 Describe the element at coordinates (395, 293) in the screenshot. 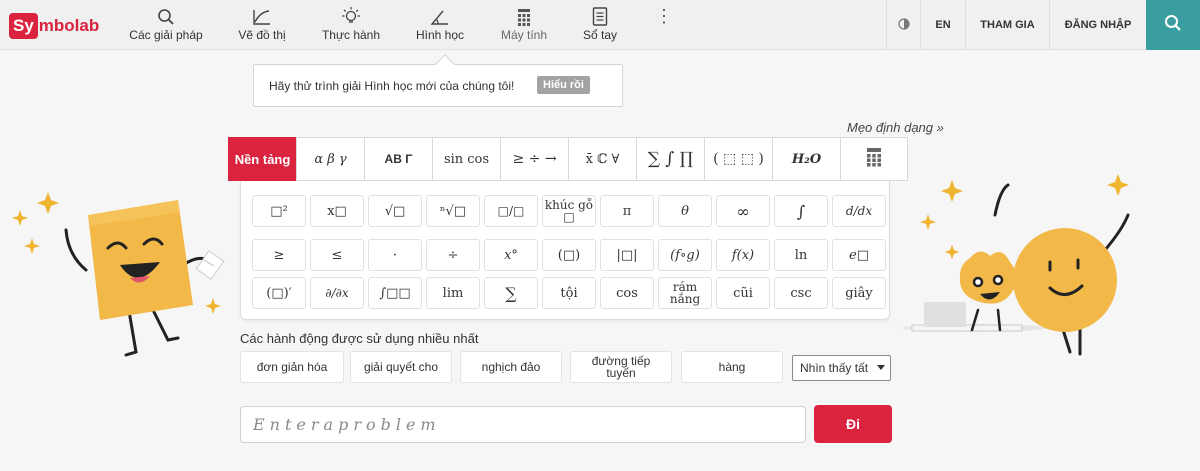

I see `key-definite-integral: ∫□□` at that location.